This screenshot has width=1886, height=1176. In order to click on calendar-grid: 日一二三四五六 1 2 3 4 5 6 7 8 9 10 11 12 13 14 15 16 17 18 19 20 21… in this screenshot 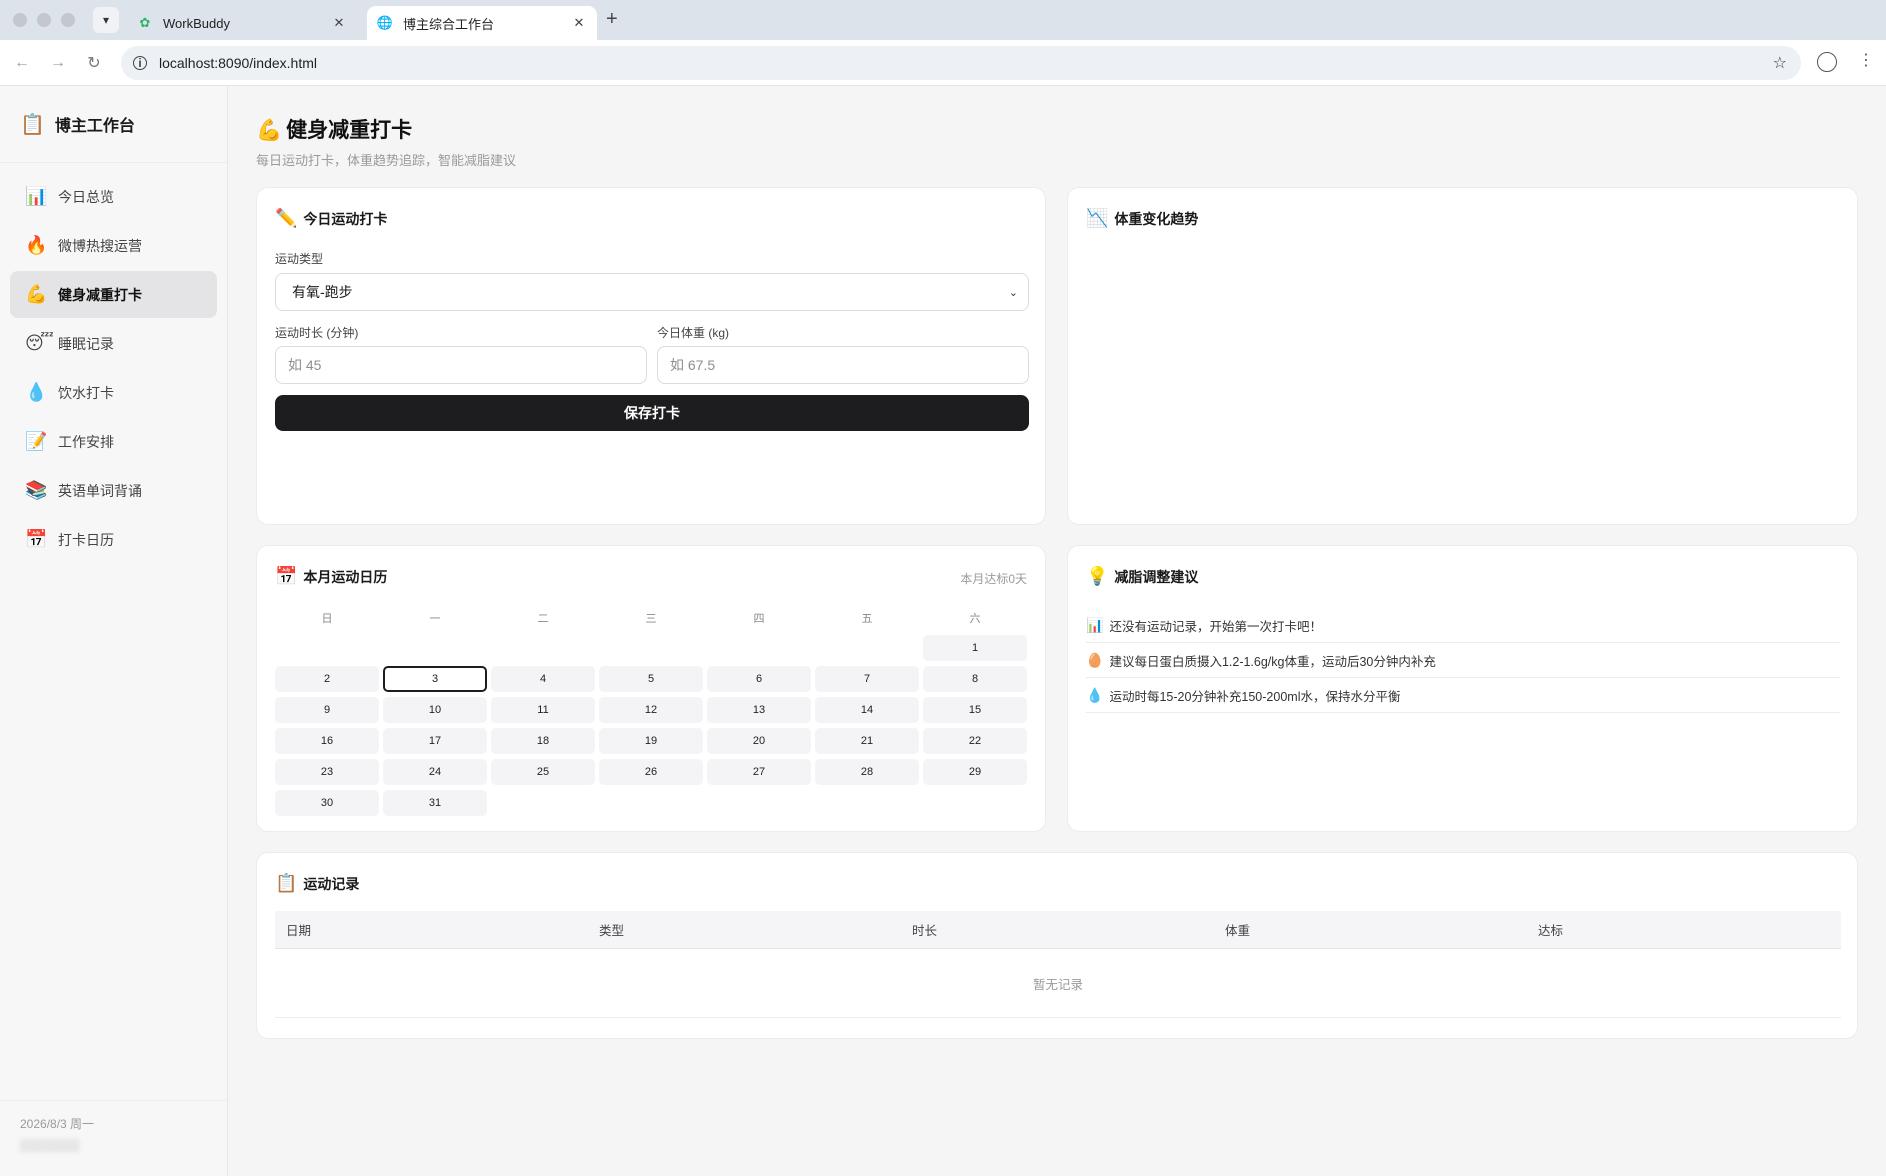, I will do `click(652, 712)`.